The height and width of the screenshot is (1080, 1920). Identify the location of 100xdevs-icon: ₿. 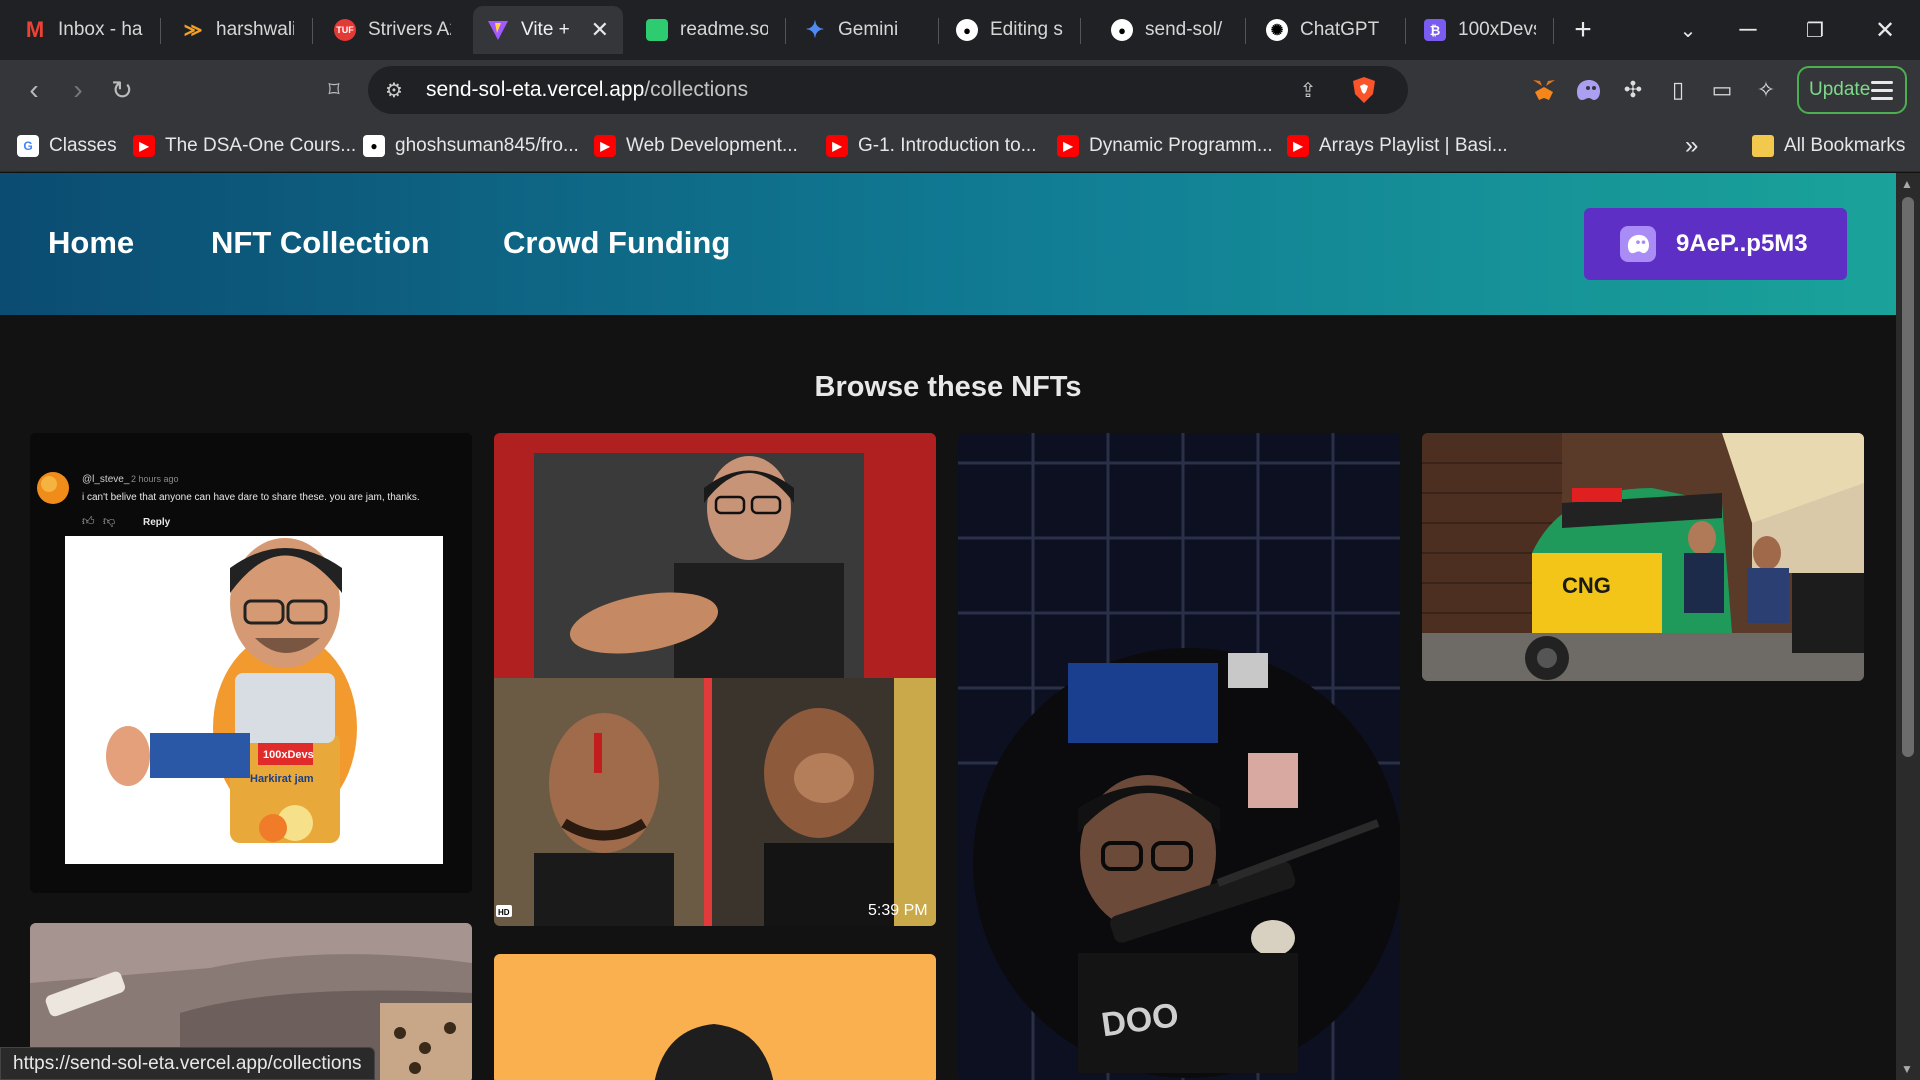
(1435, 30).